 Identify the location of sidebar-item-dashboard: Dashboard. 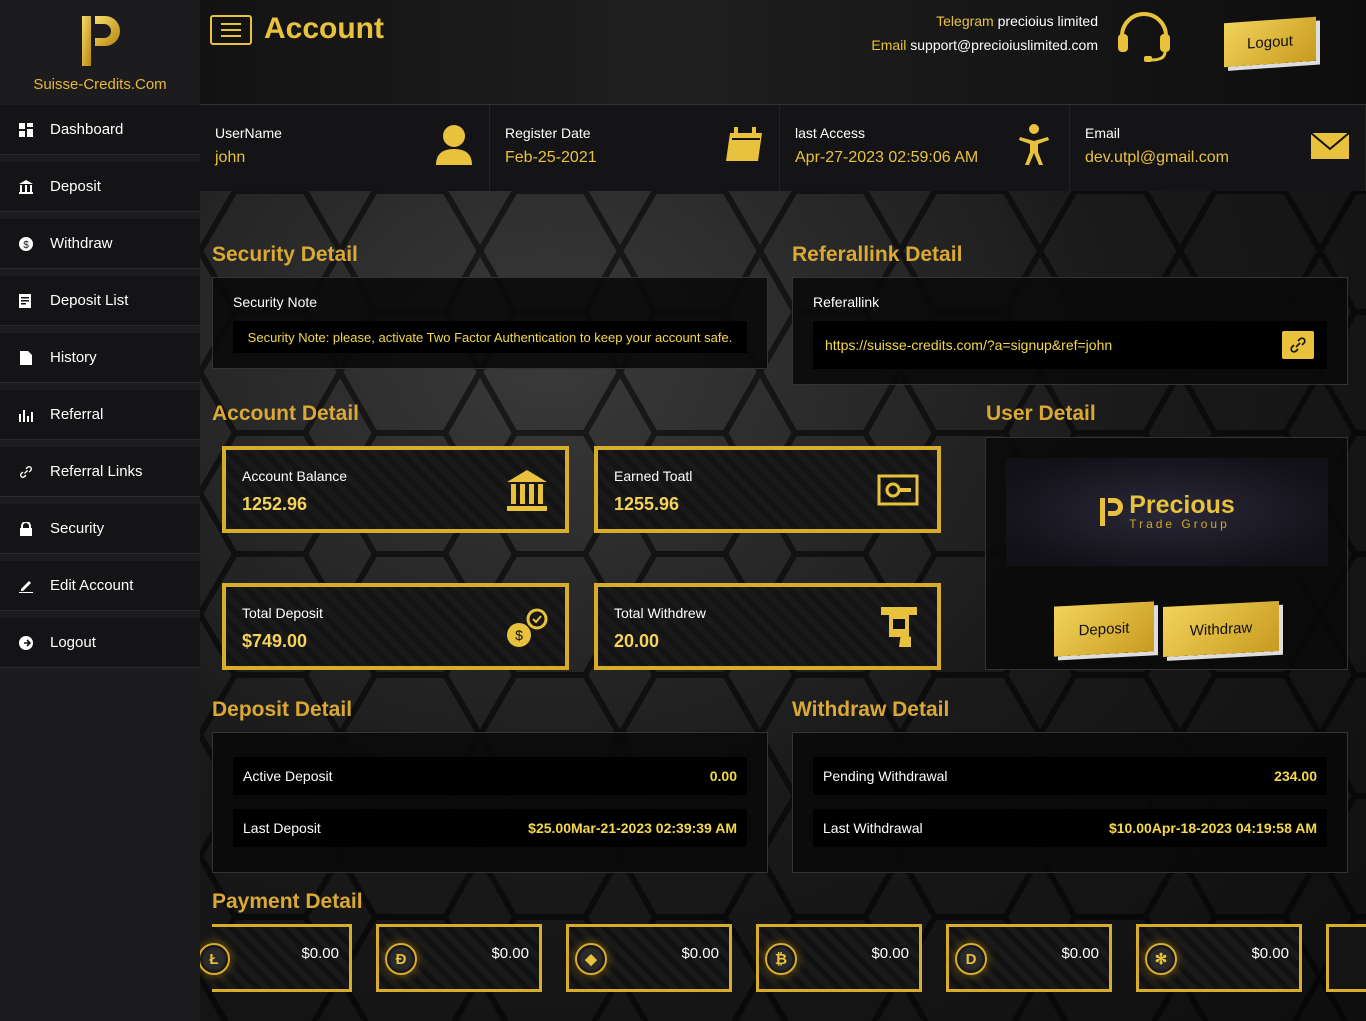
(100, 130).